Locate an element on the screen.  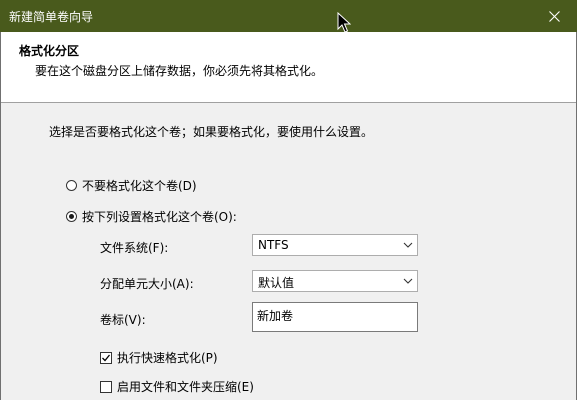
quick-format-checkbox is located at coordinates (106, 357).